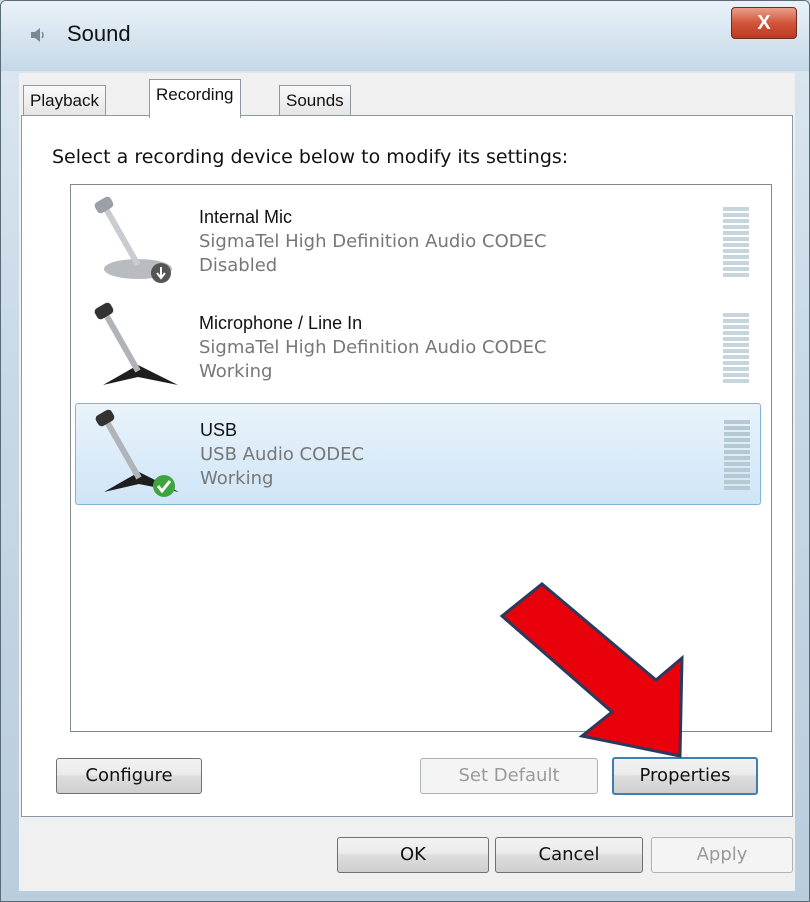 The height and width of the screenshot is (902, 810). I want to click on configure-button: Configure, so click(129, 776).